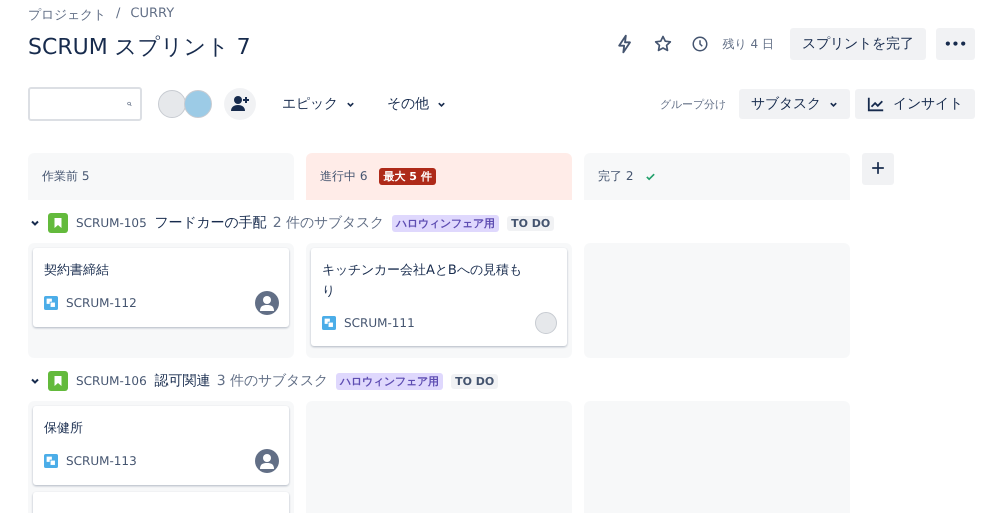 This screenshot has height=513, width=1000. Describe the element at coordinates (101, 461) in the screenshot. I see `card-key: SCRUM-113` at that location.